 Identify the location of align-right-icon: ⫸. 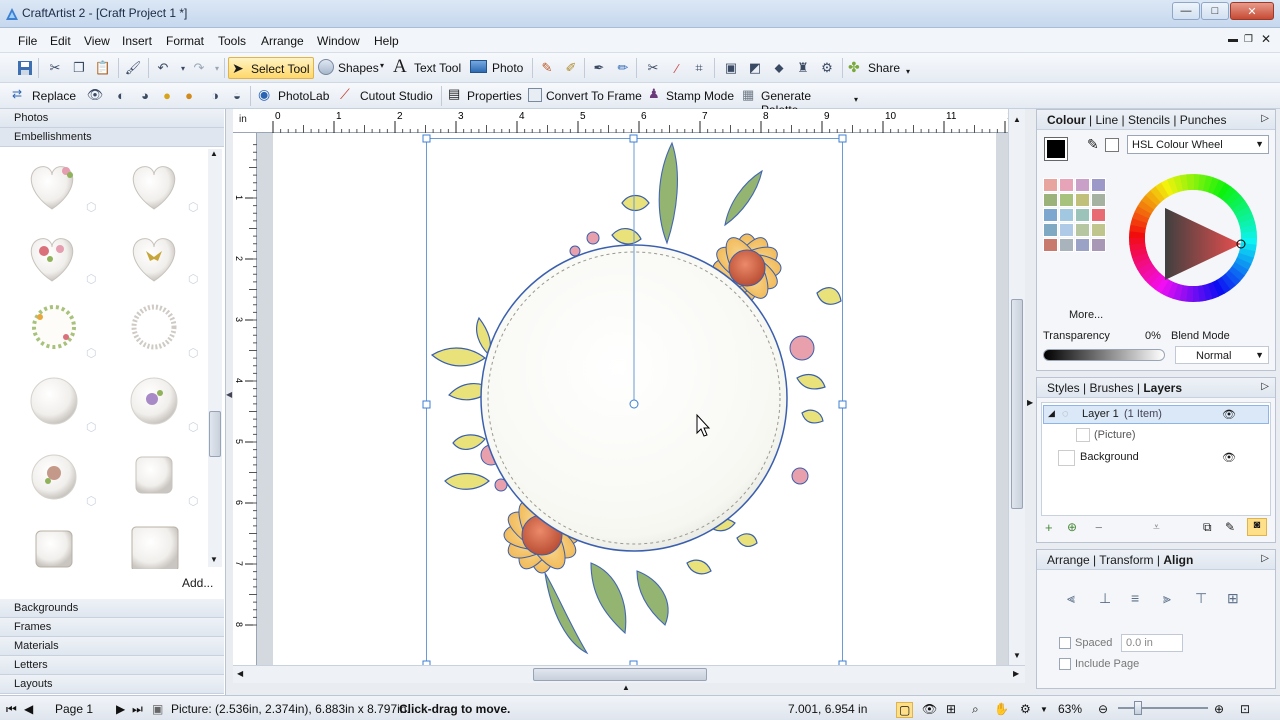
(1167, 598).